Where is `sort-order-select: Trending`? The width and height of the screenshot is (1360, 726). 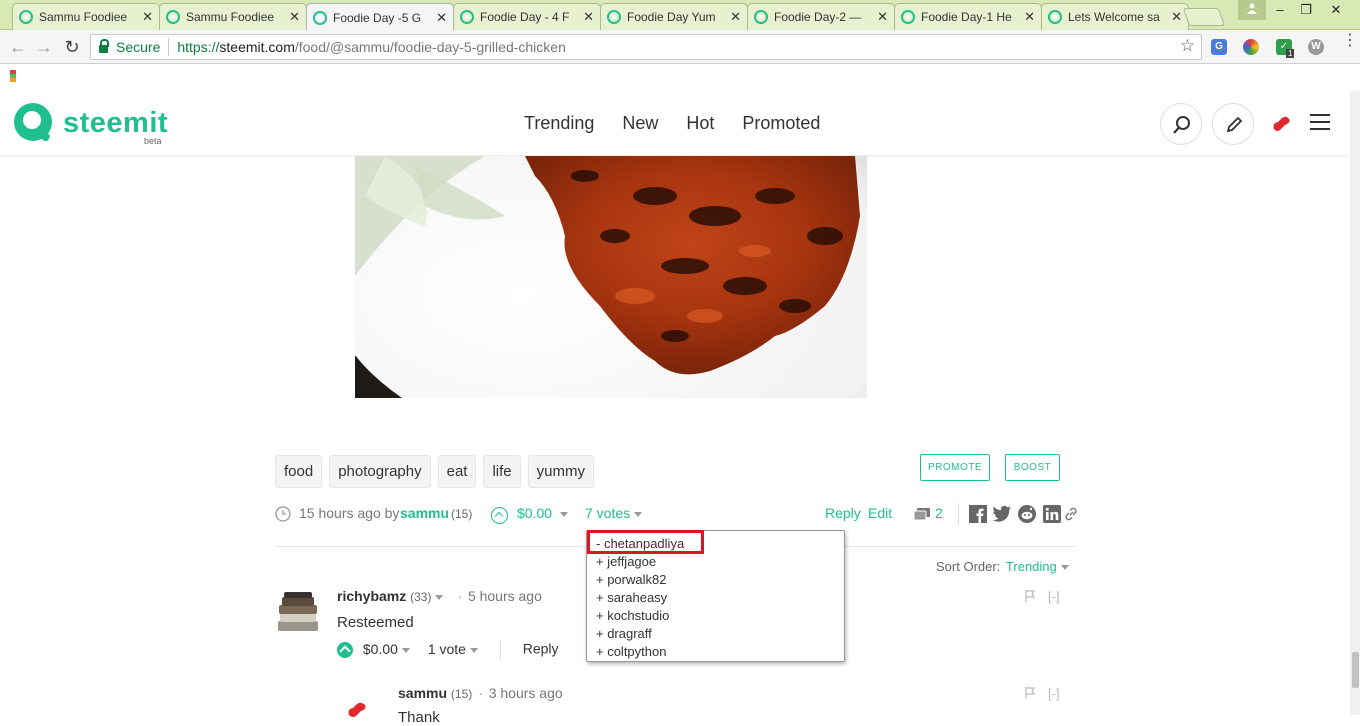 sort-order-select: Trending is located at coordinates (1031, 566).